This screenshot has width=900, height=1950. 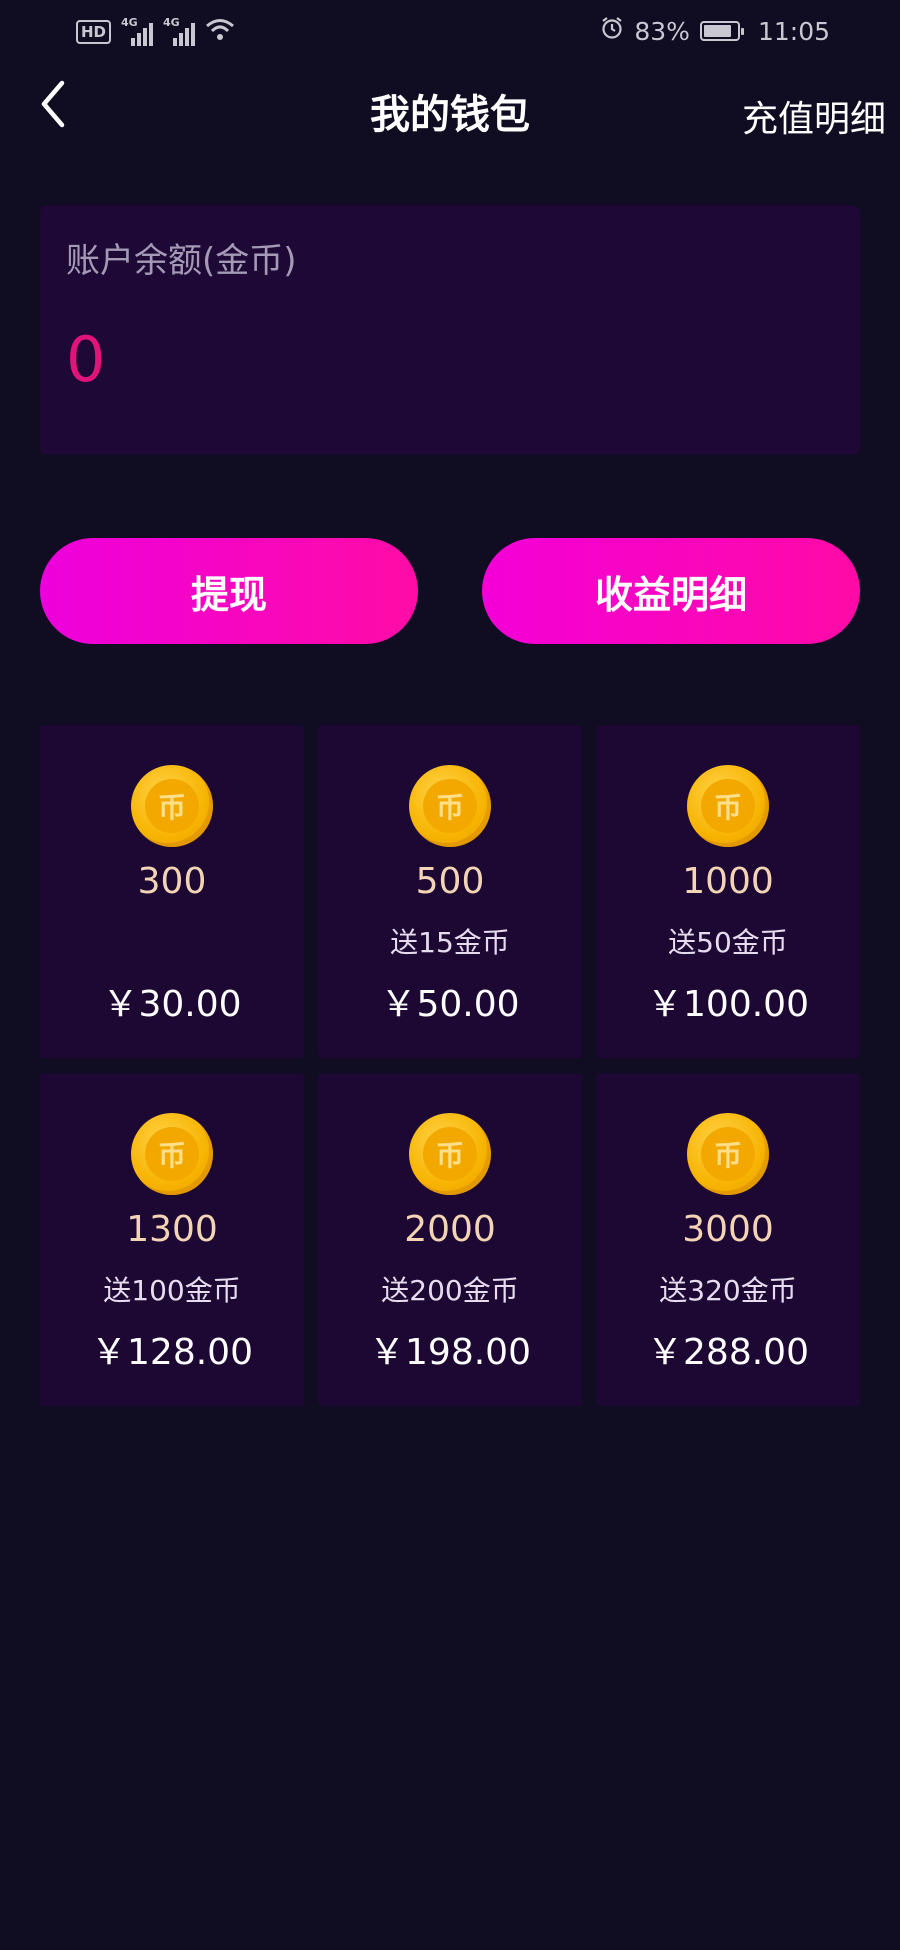 I want to click on title-bar: 我的钱包 充值明细, so click(x=450, y=110).